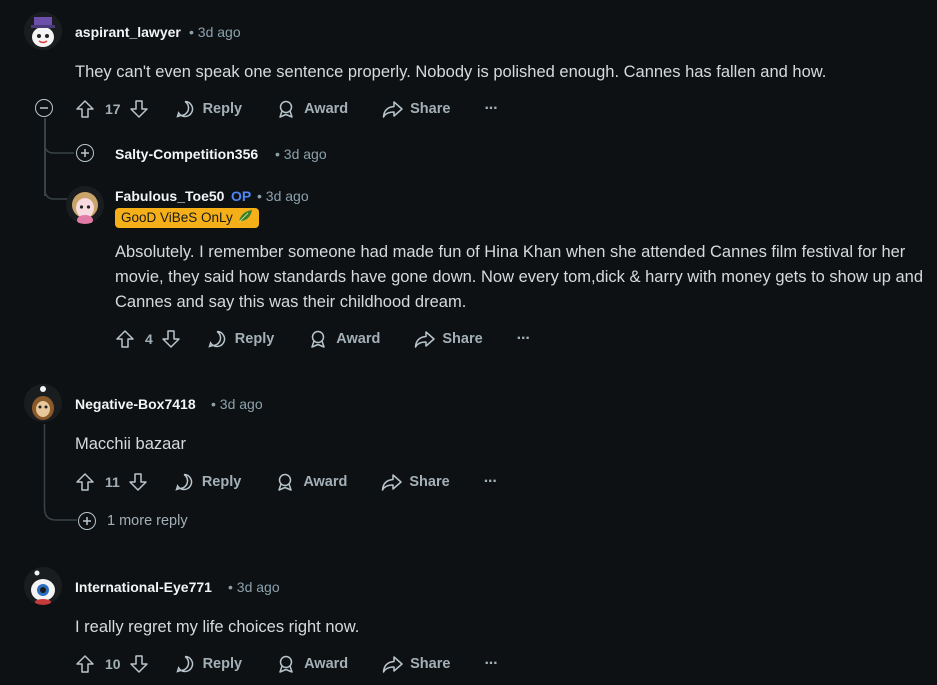 The width and height of the screenshot is (937, 685). I want to click on comment-author: Fabulous_Toe50, so click(169, 196).